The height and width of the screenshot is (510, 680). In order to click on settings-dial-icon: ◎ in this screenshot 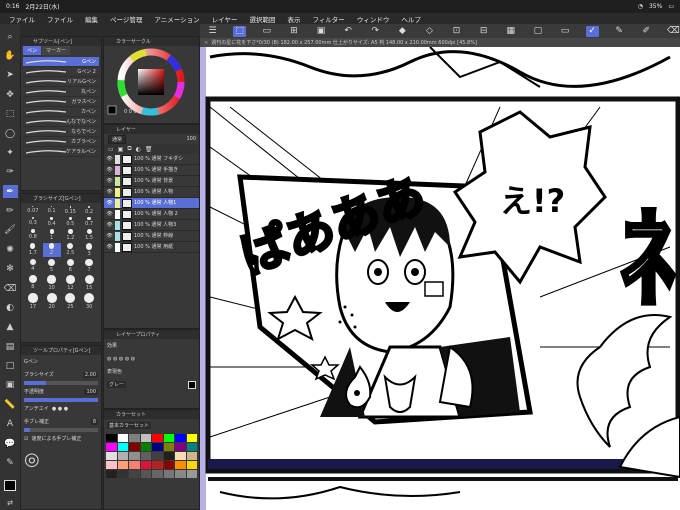, I will do `click(32, 459)`.